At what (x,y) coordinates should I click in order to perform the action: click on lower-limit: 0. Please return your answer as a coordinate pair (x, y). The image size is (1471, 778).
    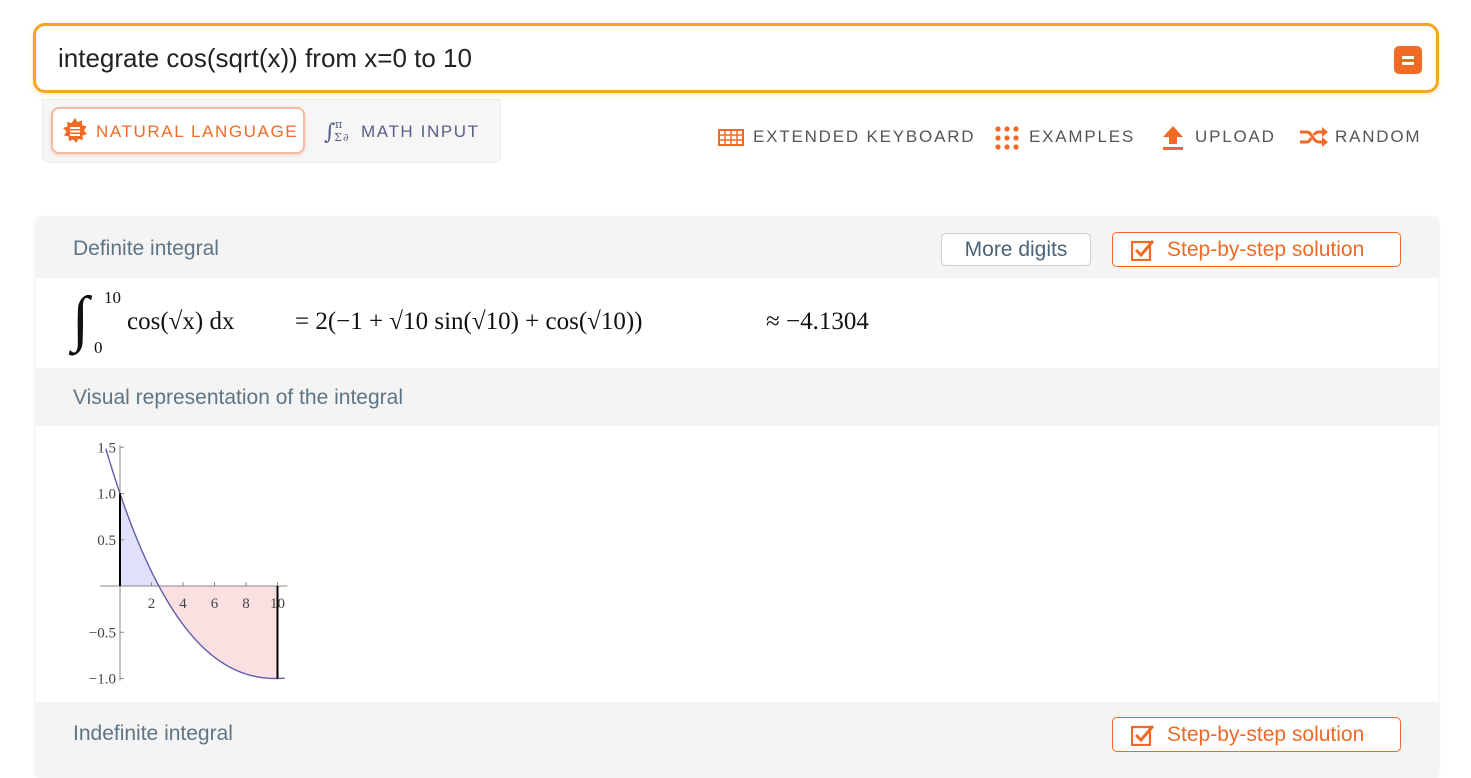
    Looking at the image, I should click on (98, 347).